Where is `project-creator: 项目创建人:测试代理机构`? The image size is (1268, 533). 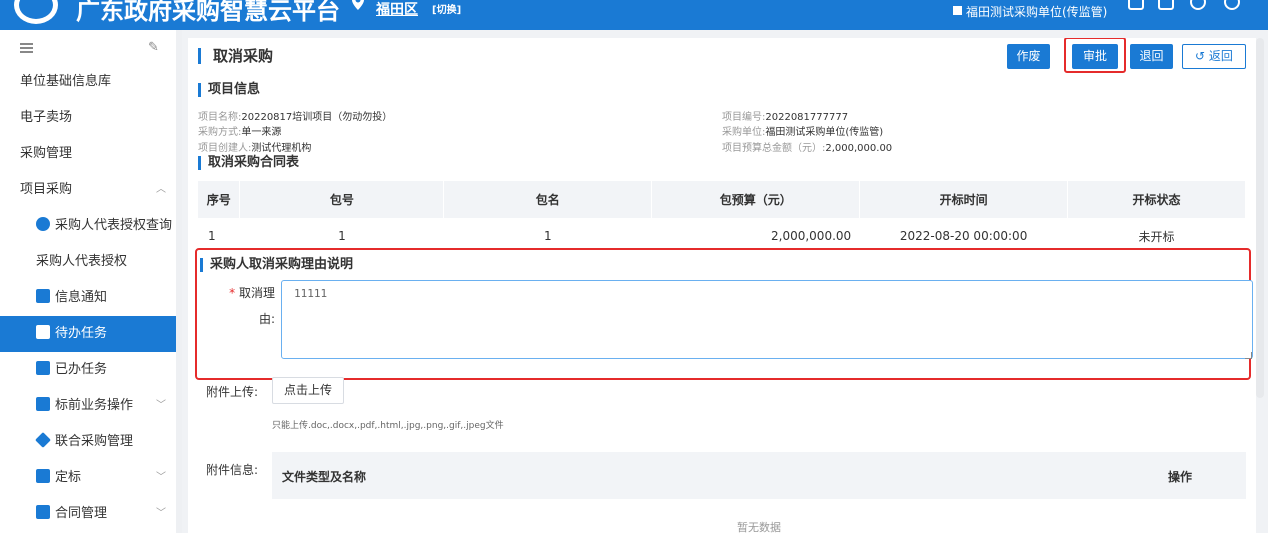 project-creator: 项目创建人:测试代理机构 is located at coordinates (254, 146).